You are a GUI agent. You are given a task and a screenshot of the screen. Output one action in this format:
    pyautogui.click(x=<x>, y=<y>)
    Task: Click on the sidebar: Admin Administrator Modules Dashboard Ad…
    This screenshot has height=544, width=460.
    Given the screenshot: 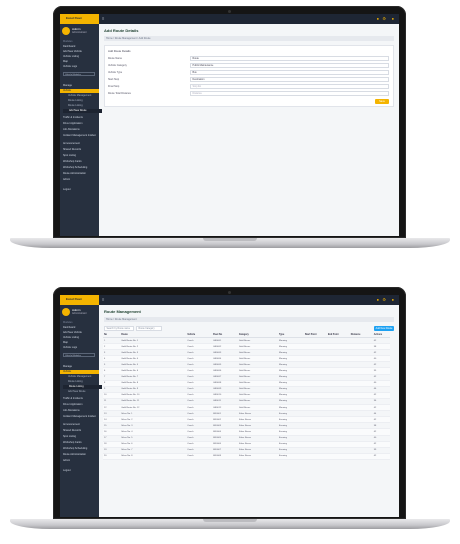 What is the action you would take?
    pyautogui.click(x=81, y=130)
    